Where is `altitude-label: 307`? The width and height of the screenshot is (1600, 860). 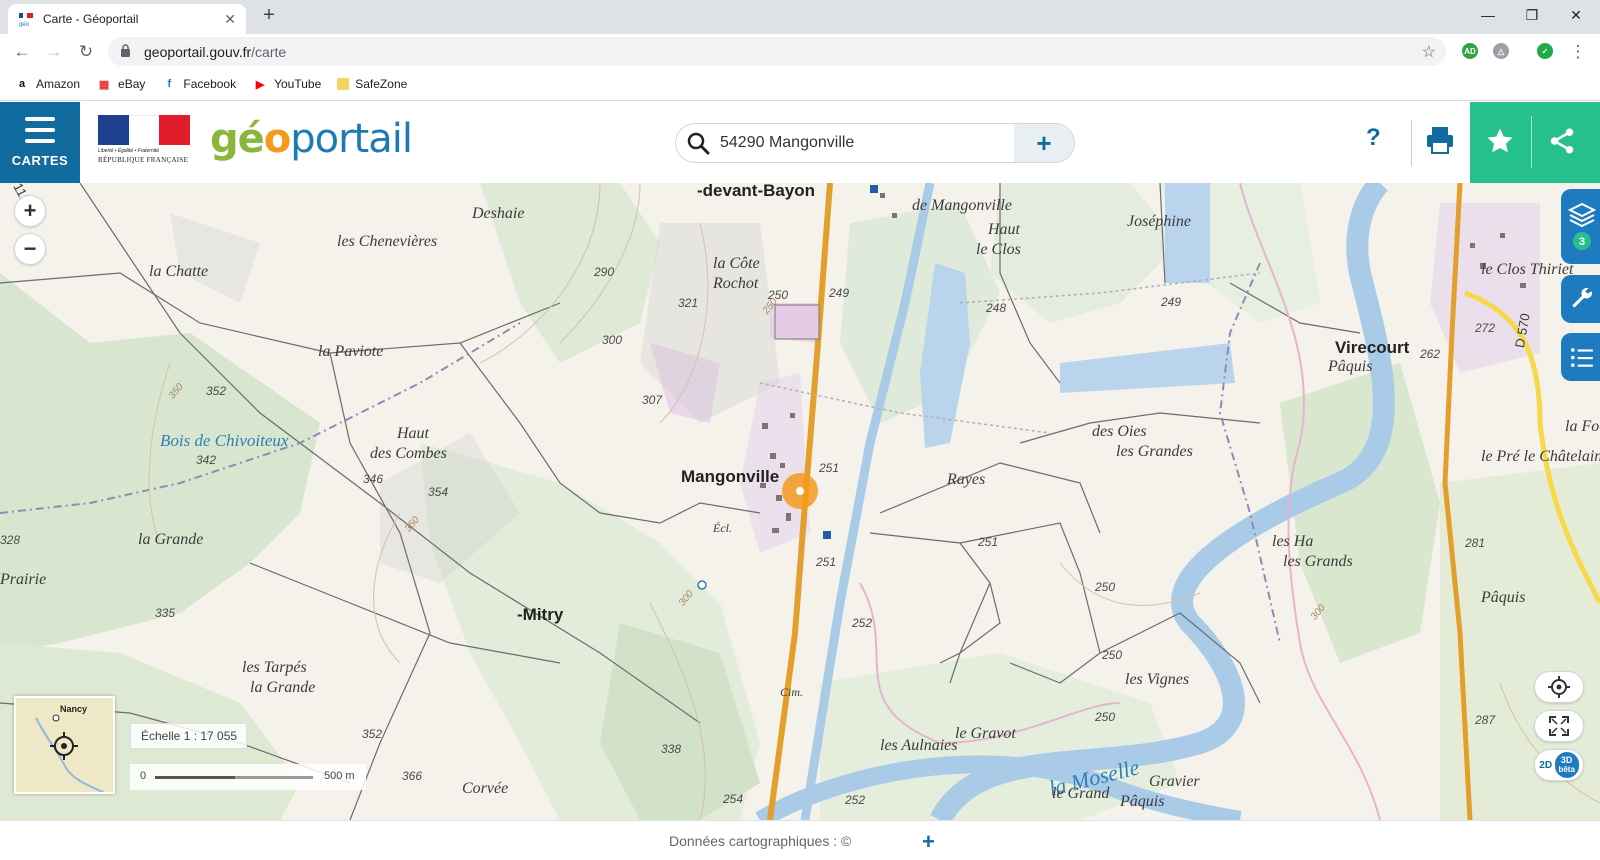
altitude-label: 307 is located at coordinates (652, 400).